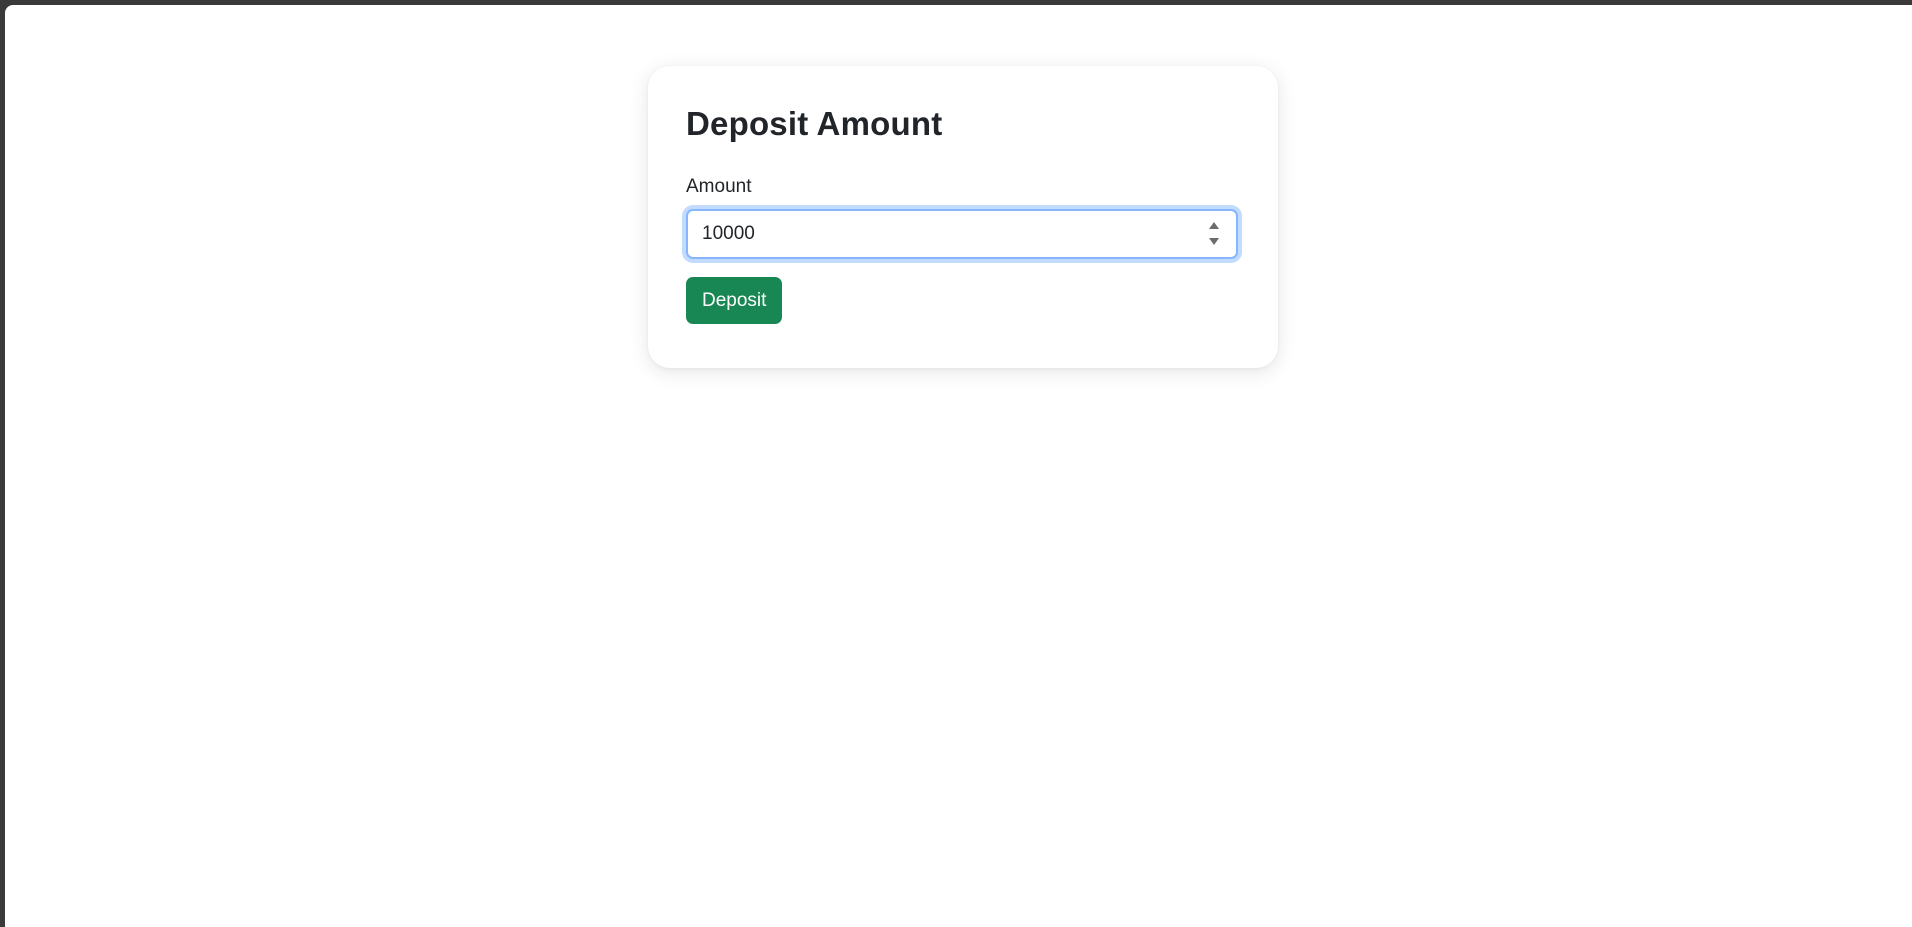 The height and width of the screenshot is (927, 1912). Describe the element at coordinates (719, 186) in the screenshot. I see `amount-label: Amount` at that location.